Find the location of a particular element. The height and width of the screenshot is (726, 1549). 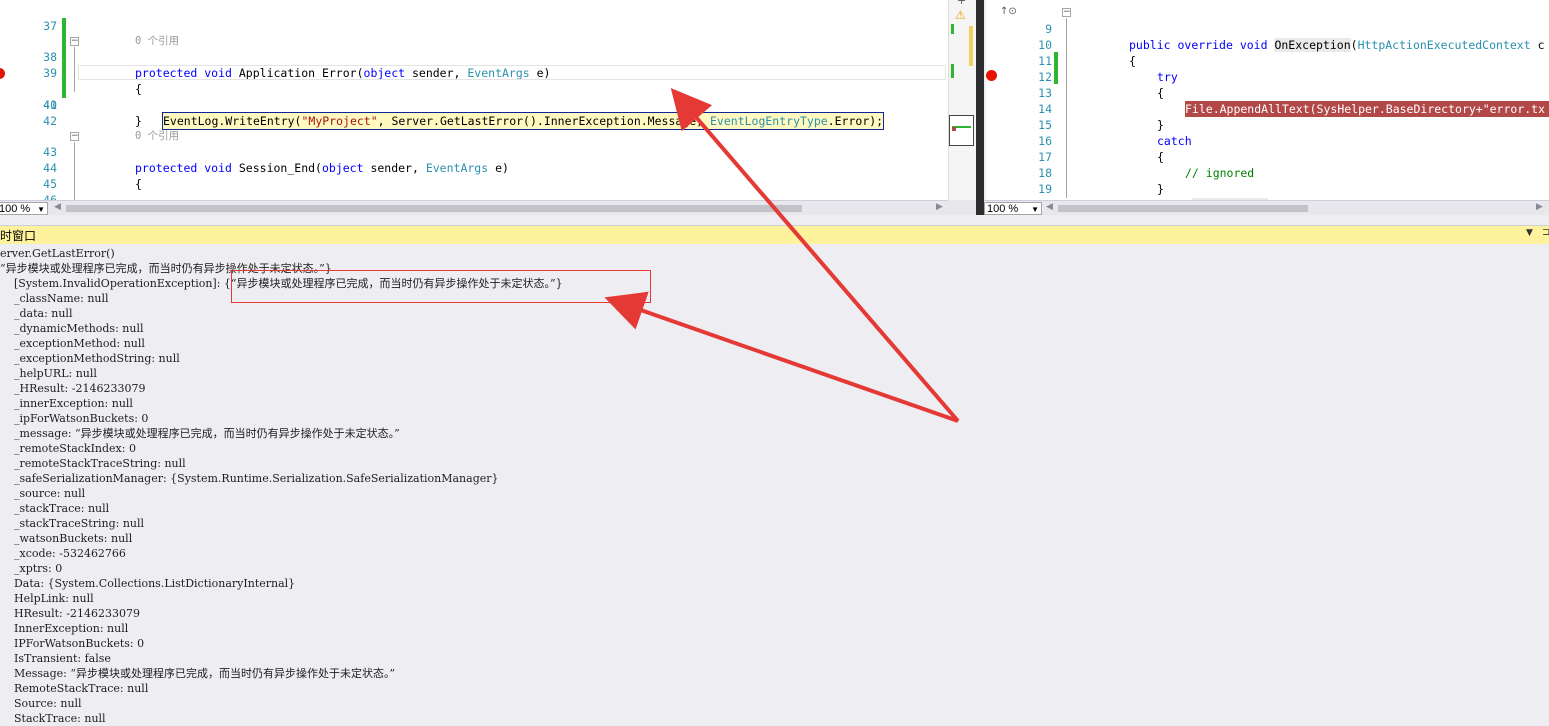

output-line: _xcode: -532462766 is located at coordinates (63, 553).